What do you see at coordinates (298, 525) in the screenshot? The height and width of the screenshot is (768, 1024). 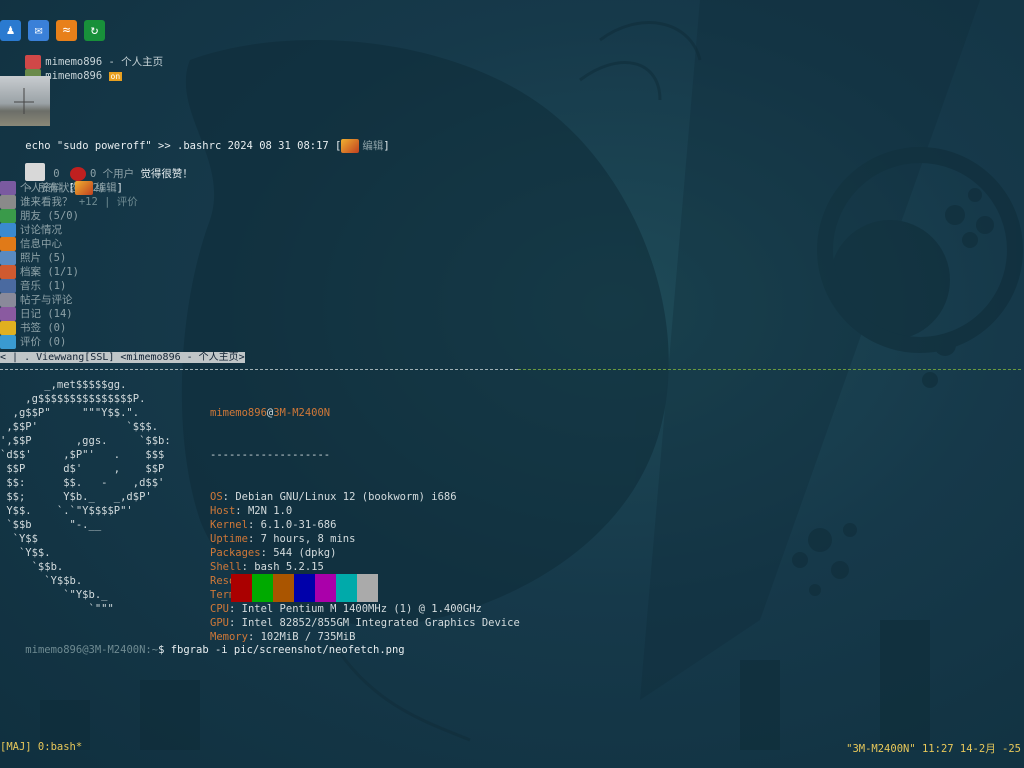 I see `neofetch-value: 6.1.0-31-686` at bounding box center [298, 525].